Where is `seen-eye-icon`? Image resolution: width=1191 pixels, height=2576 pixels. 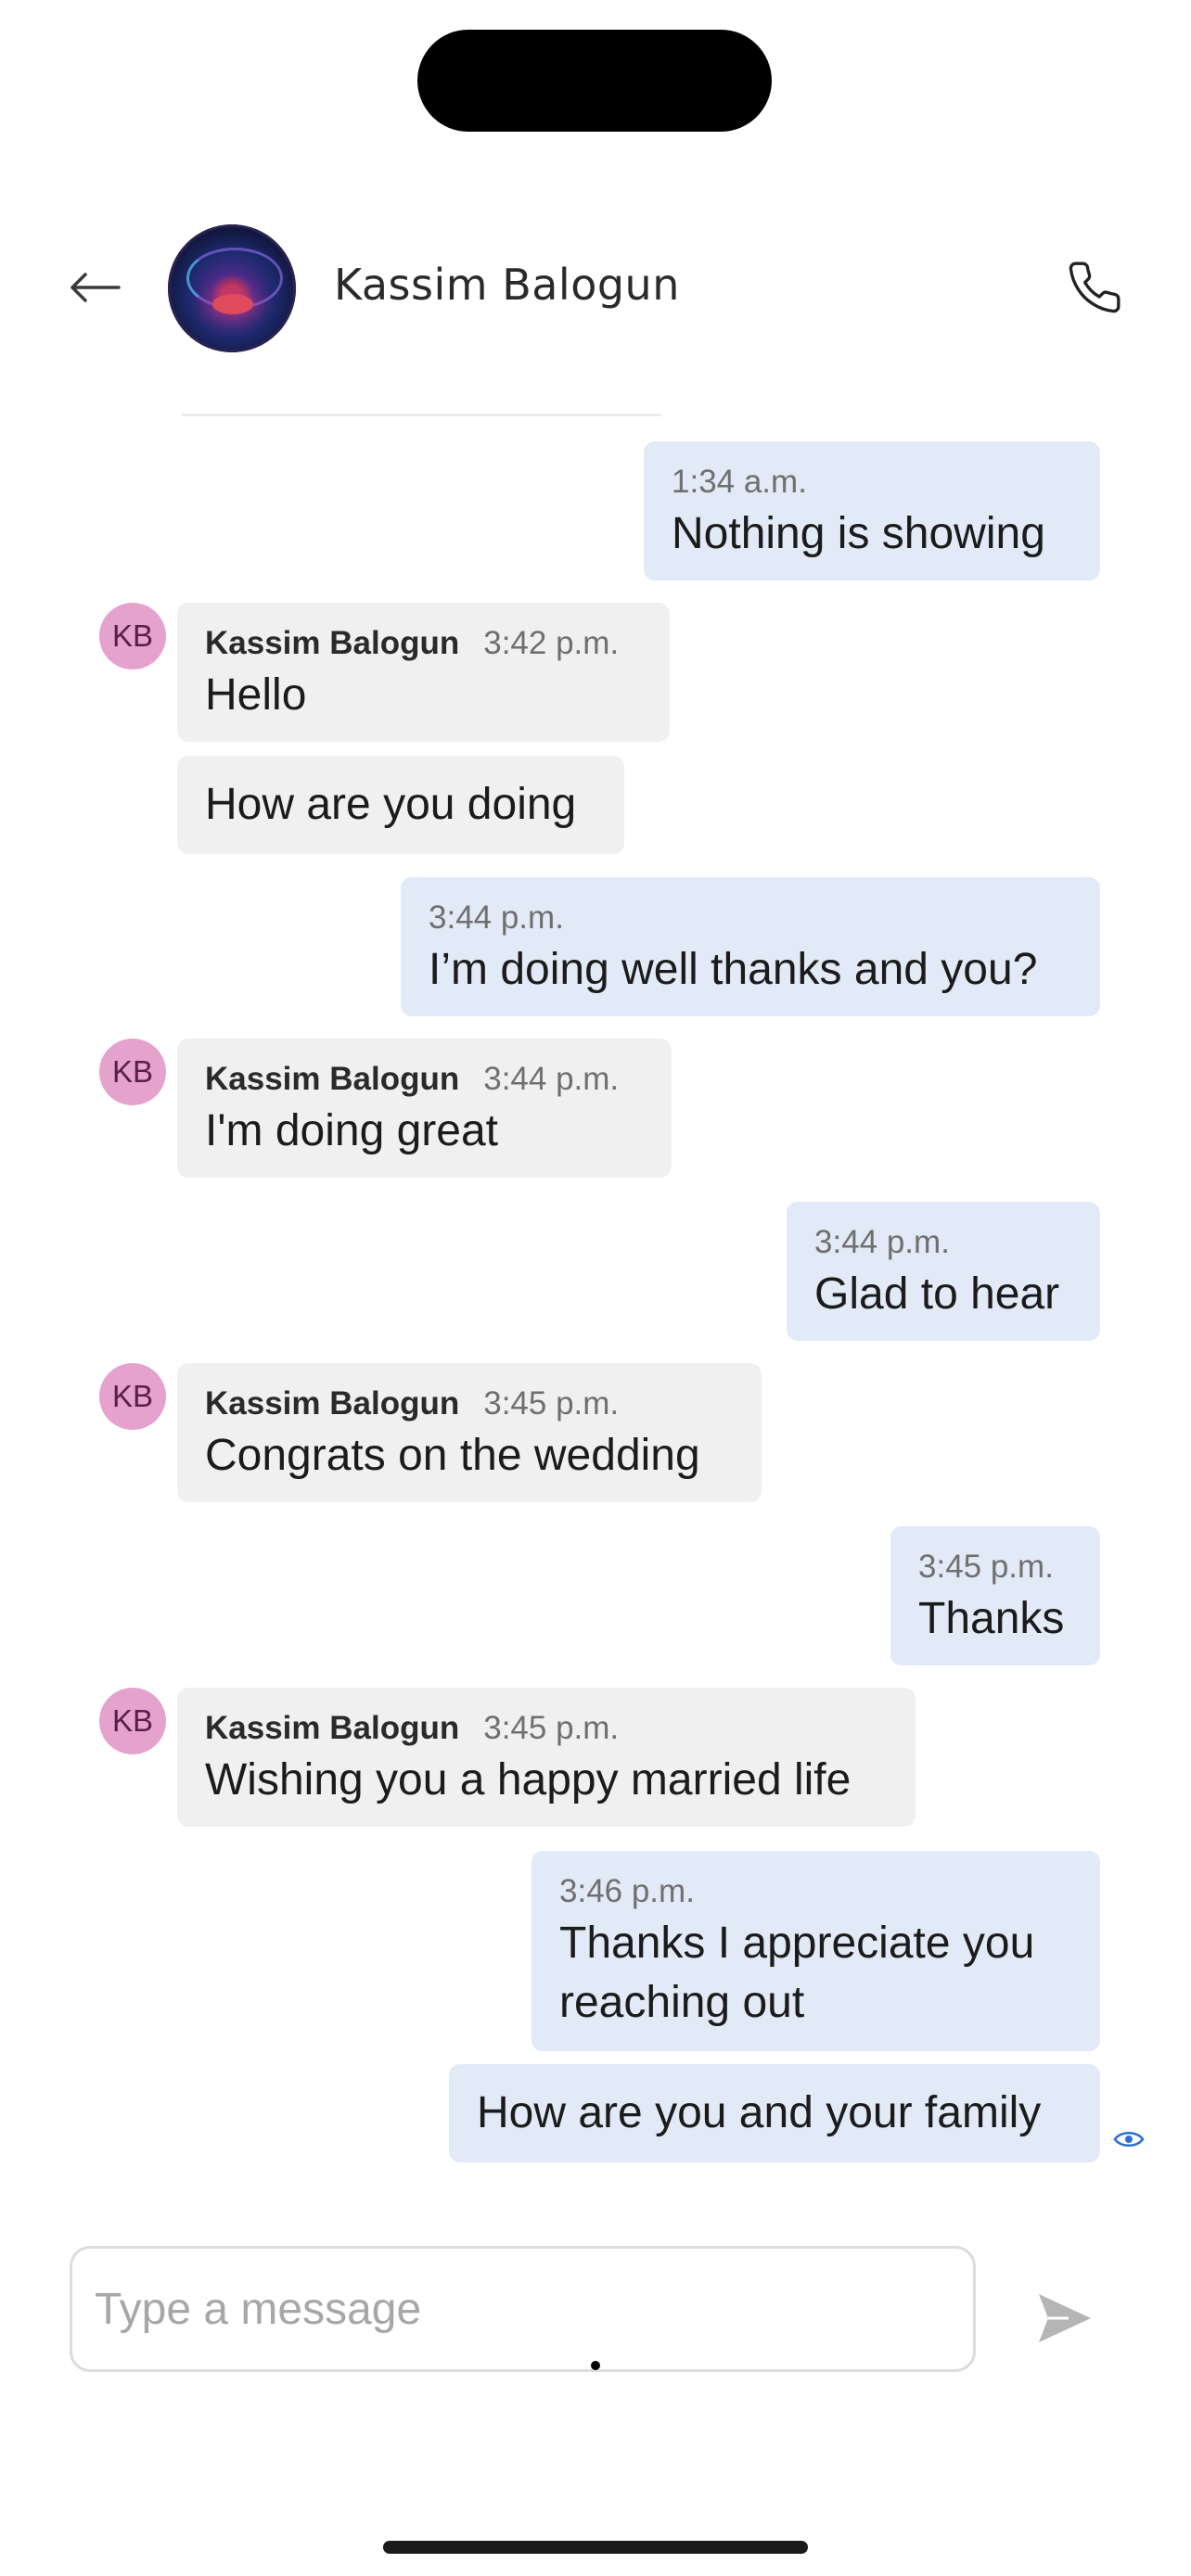 seen-eye-icon is located at coordinates (1129, 2139).